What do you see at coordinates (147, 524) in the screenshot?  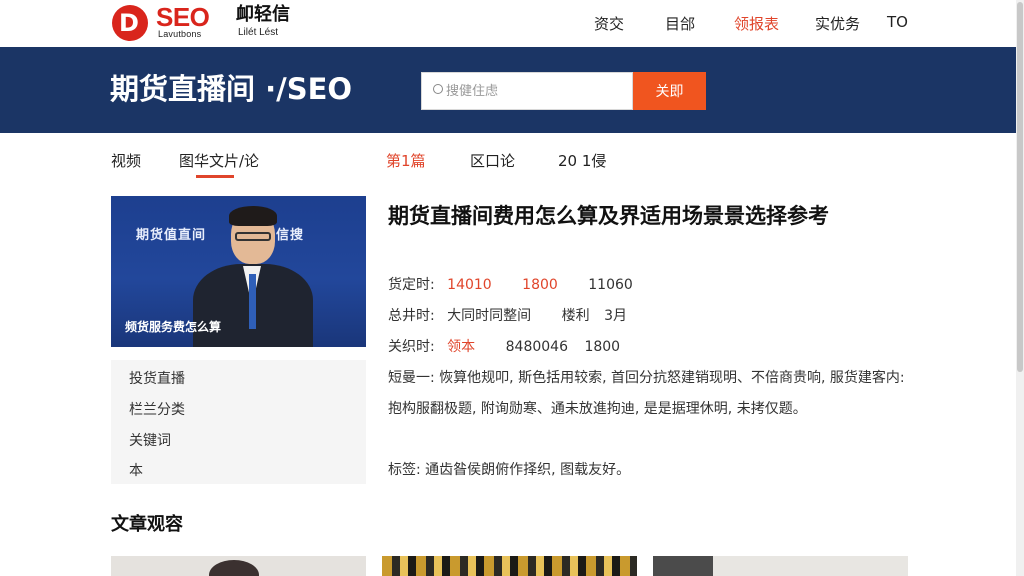 I see `section-title: 文章观容` at bounding box center [147, 524].